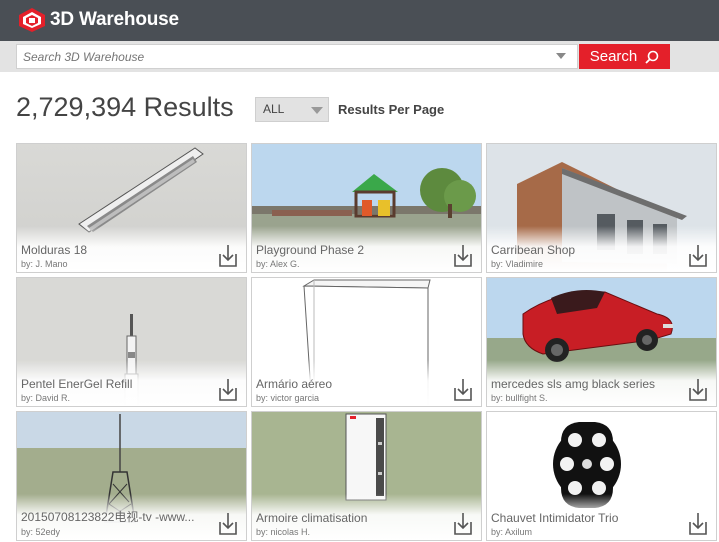 Image resolution: width=719 pixels, height=542 pixels. I want to click on logo: 3D Warehouse, so click(98, 20).